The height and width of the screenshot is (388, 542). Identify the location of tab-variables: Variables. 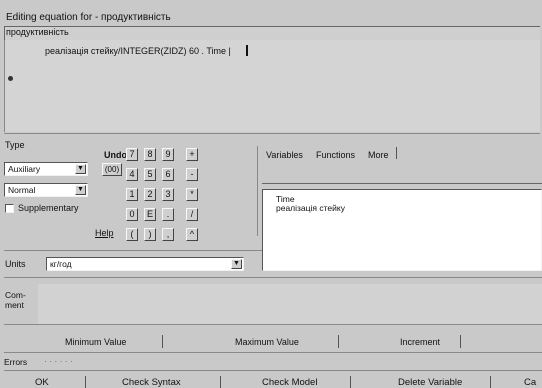
(284, 155).